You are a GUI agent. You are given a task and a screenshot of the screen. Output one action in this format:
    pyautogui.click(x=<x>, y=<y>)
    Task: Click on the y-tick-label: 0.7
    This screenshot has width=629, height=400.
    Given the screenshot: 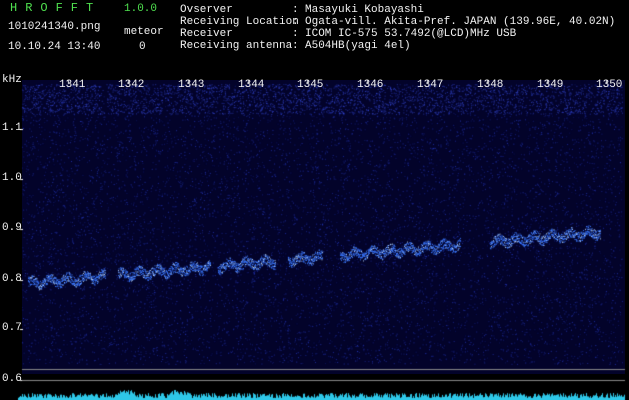 What is the action you would take?
    pyautogui.click(x=12, y=328)
    